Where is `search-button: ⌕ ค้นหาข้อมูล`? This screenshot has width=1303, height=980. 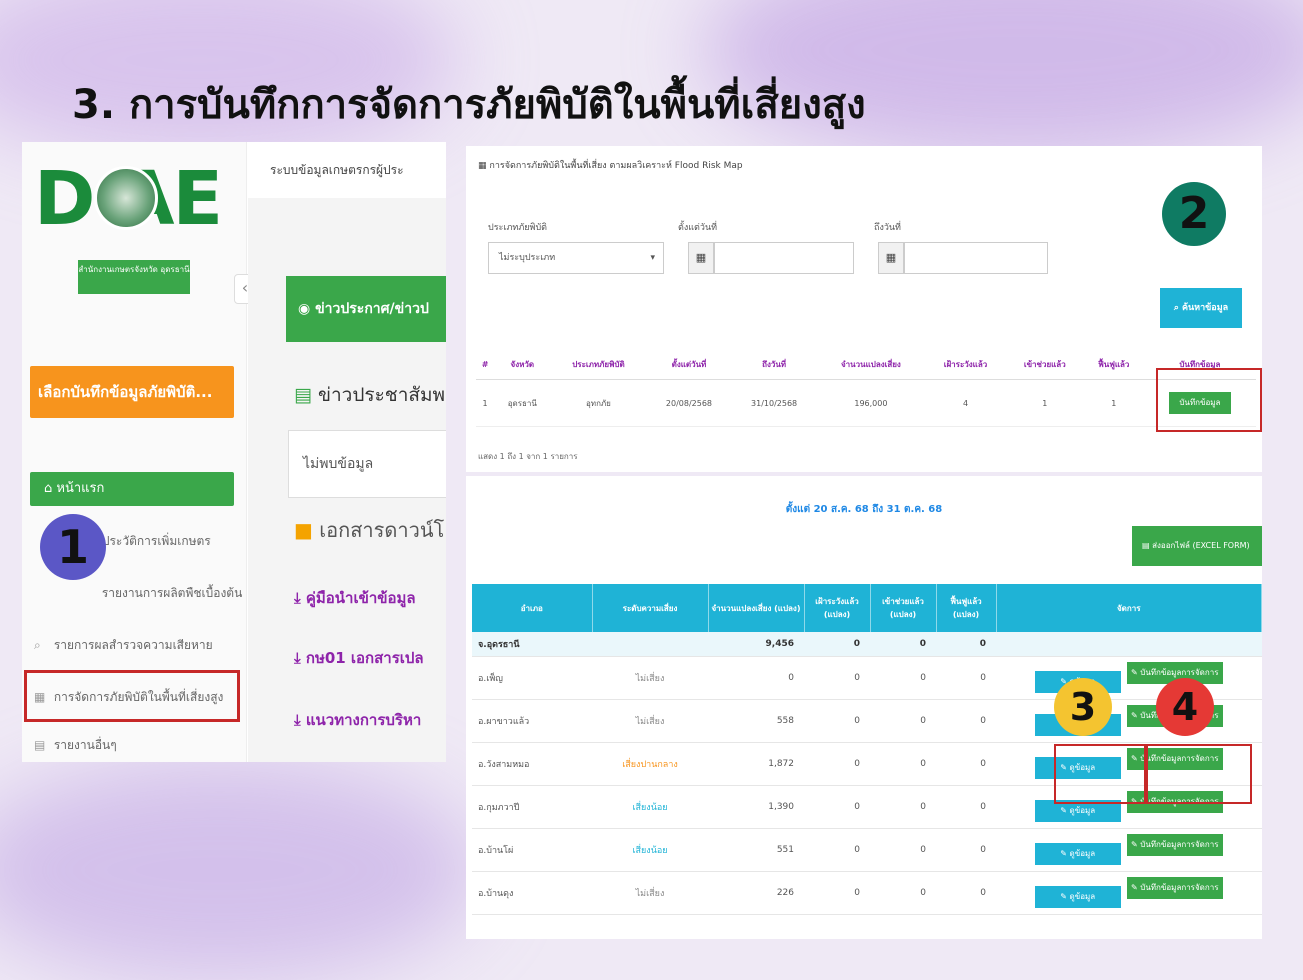 search-button: ⌕ ค้นหาข้อมูล is located at coordinates (1201, 308).